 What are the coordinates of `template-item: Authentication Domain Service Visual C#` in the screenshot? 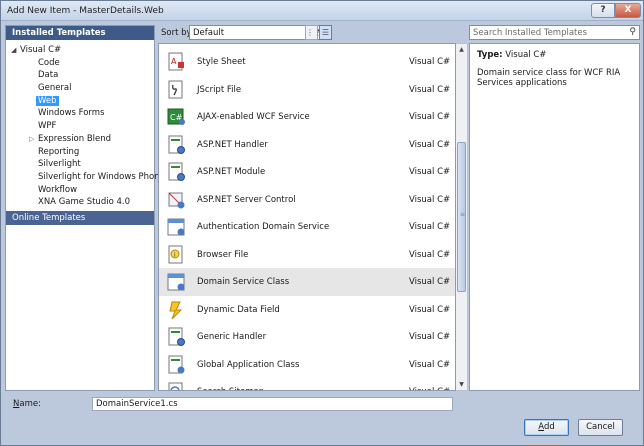 It's located at (307, 227).